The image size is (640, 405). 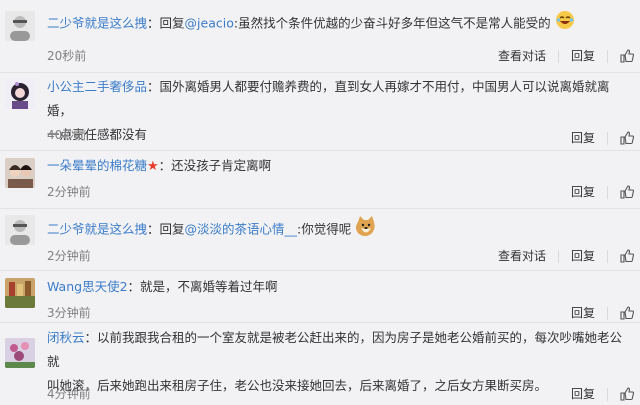 What do you see at coordinates (87, 286) in the screenshot?
I see `username-link: Wang思天使2` at bounding box center [87, 286].